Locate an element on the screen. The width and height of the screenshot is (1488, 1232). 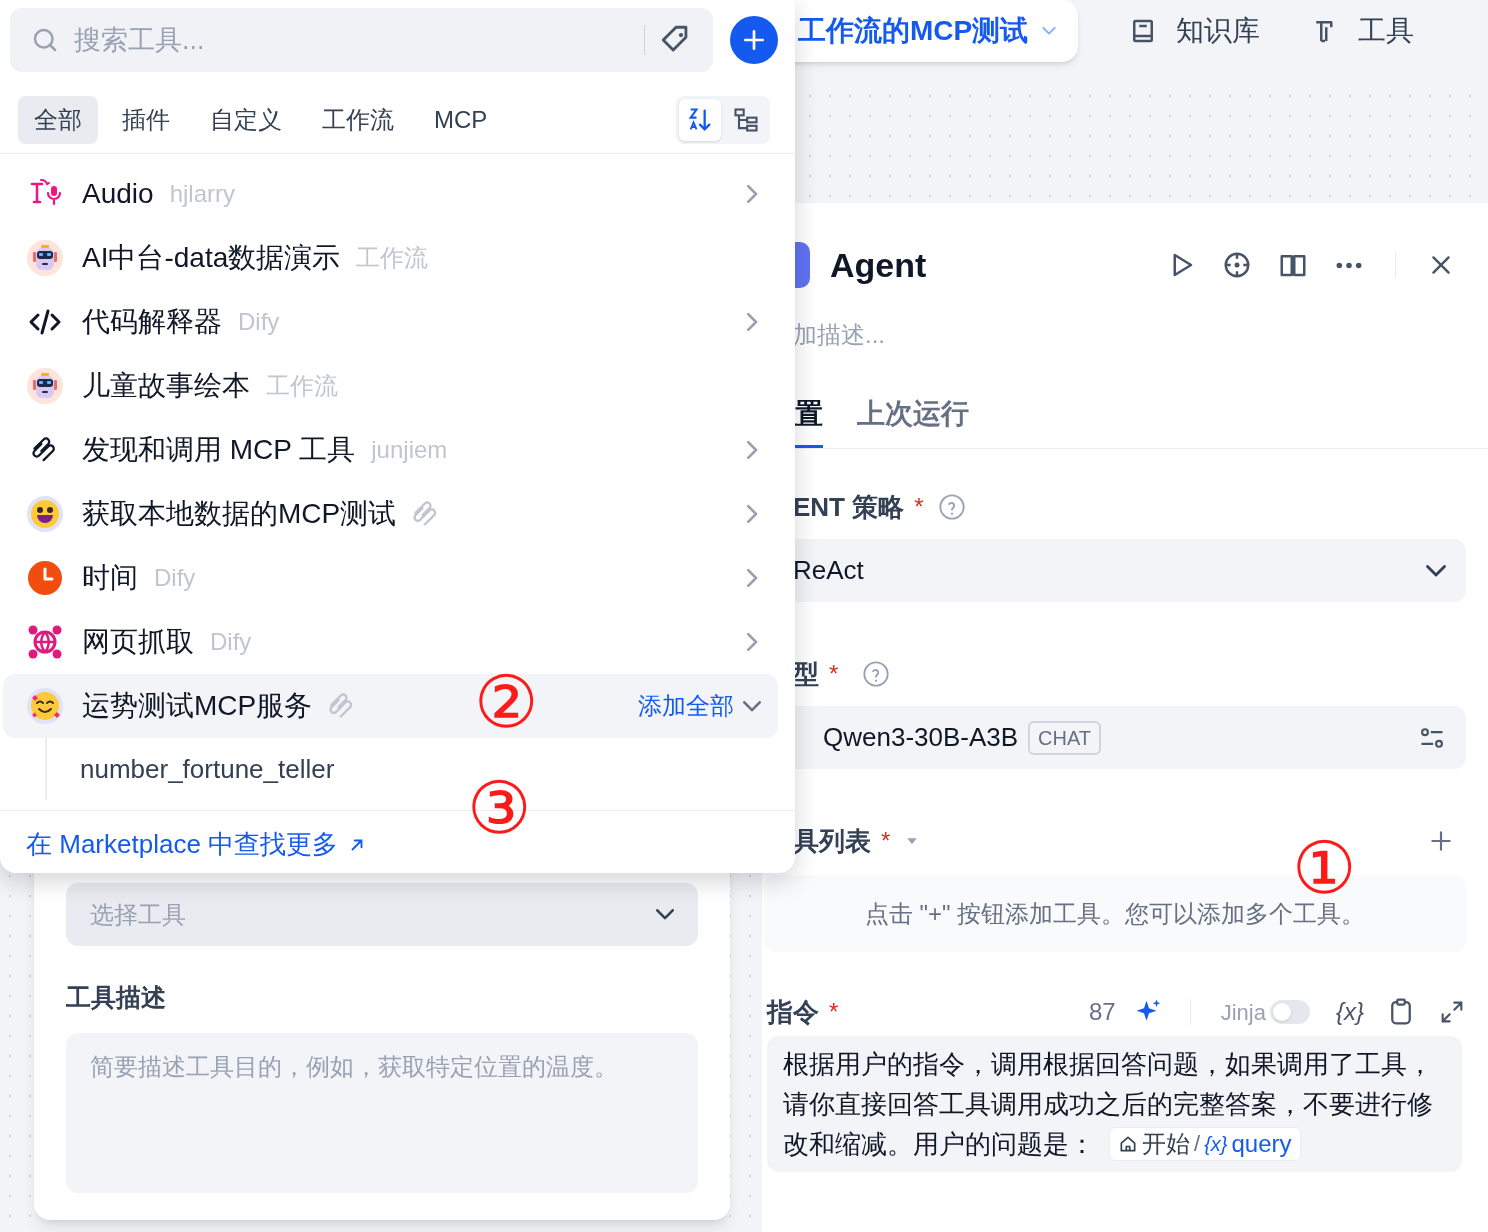
panel-title: Agent is located at coordinates (878, 265).